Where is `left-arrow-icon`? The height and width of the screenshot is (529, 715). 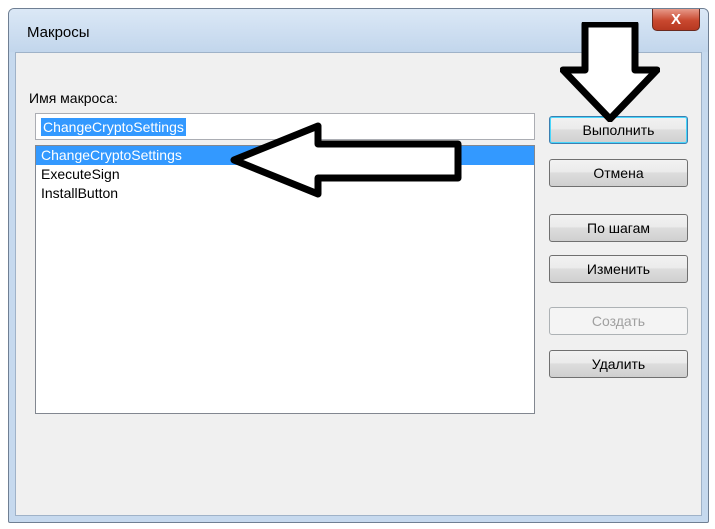 left-arrow-icon is located at coordinates (346, 160).